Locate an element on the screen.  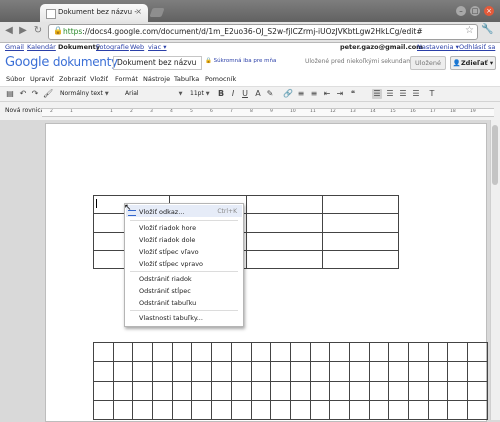
menu-item-insert-column-left: Vložiť stĺpec vľavo is located at coordinates (169, 252).